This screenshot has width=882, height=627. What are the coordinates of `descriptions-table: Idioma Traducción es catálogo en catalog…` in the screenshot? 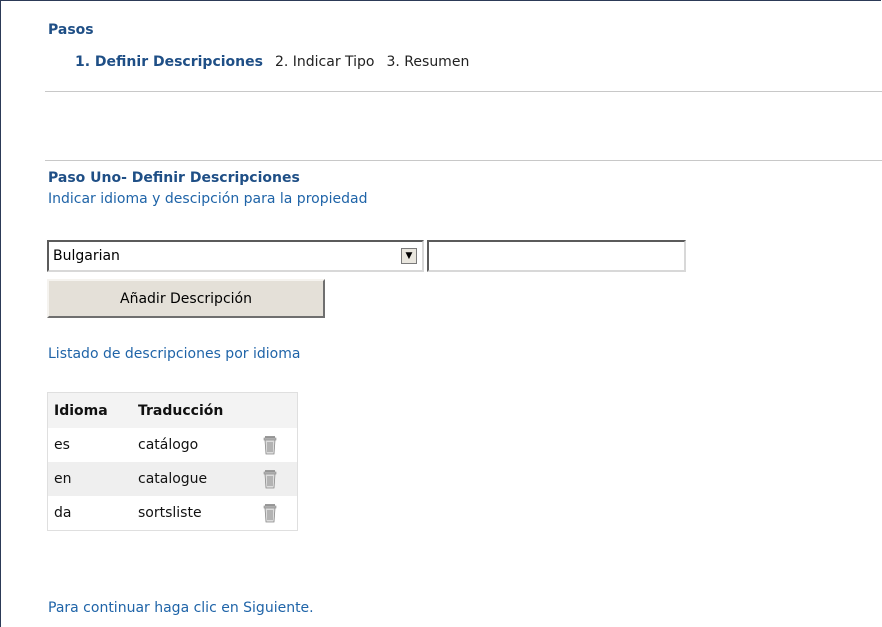 It's located at (172, 461).